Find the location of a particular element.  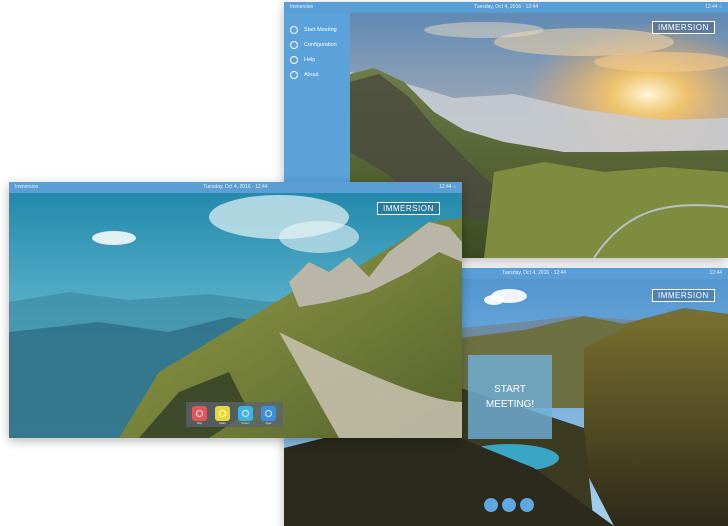

clock-status: 12:44 is located at coordinates (715, 273).